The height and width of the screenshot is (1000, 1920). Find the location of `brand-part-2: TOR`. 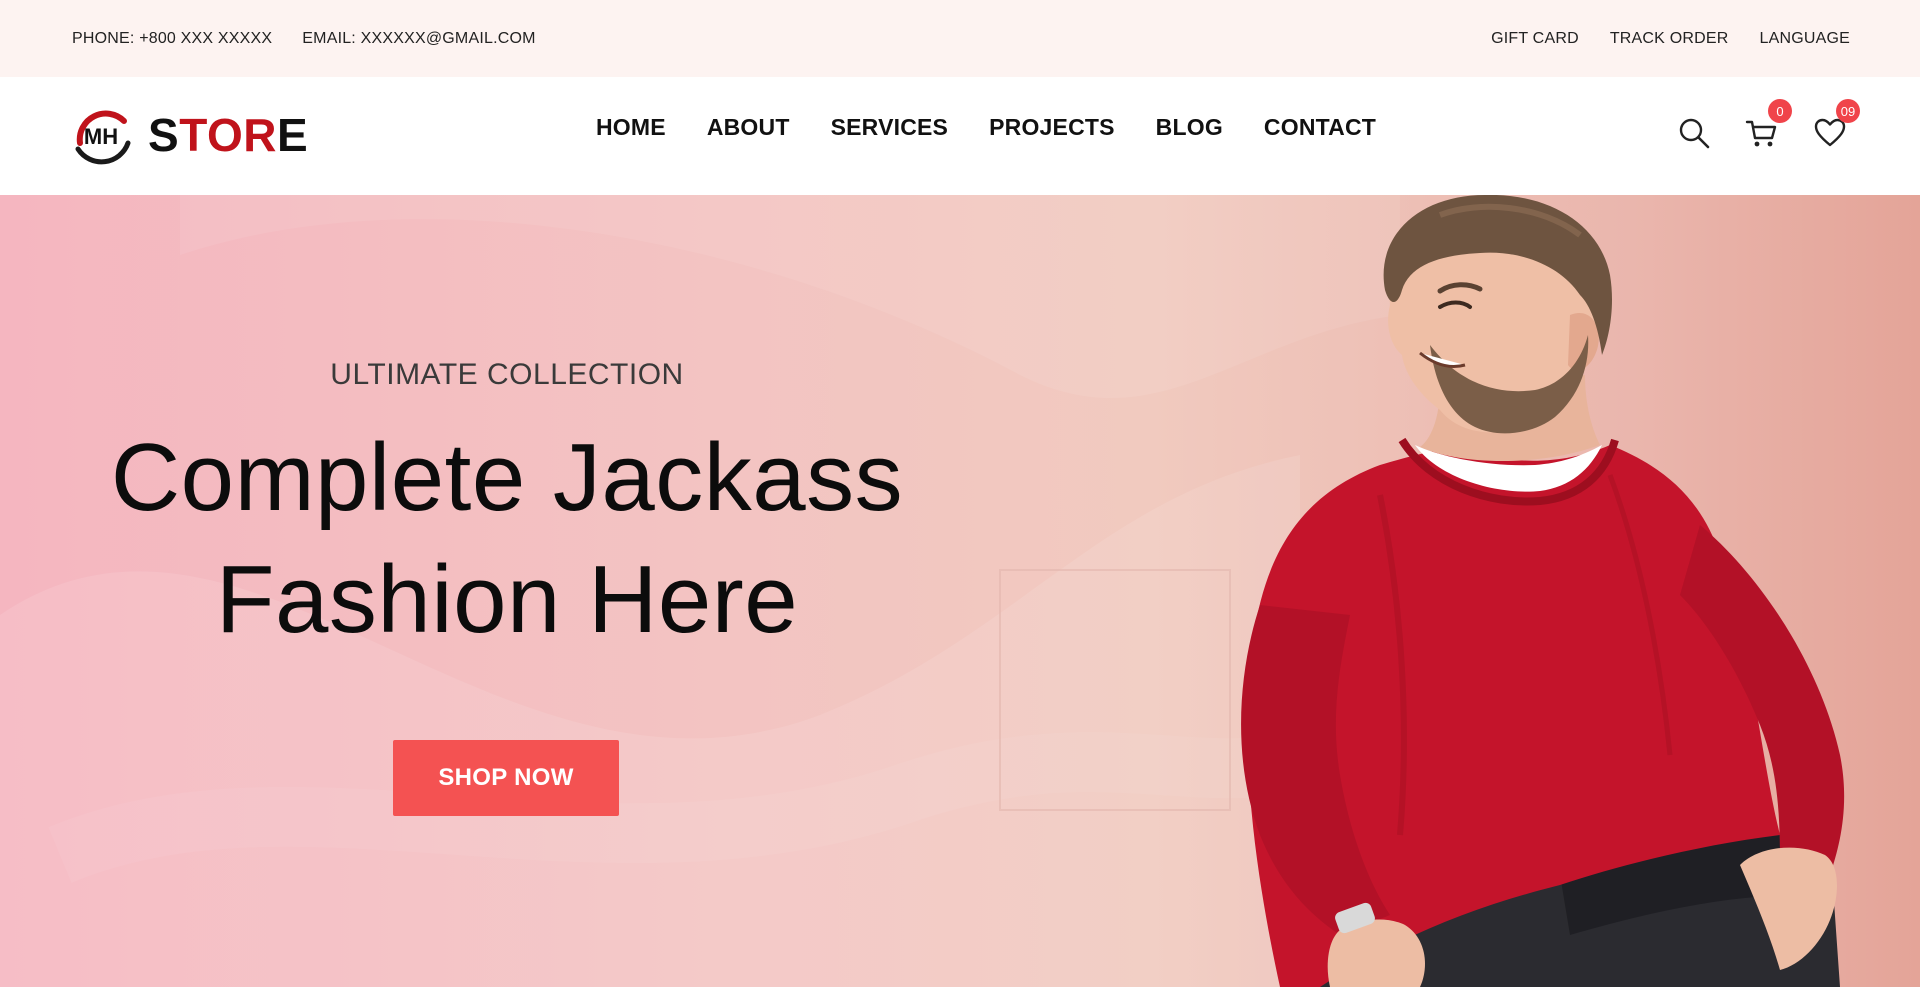

brand-part-2: TOR is located at coordinates (228, 135).